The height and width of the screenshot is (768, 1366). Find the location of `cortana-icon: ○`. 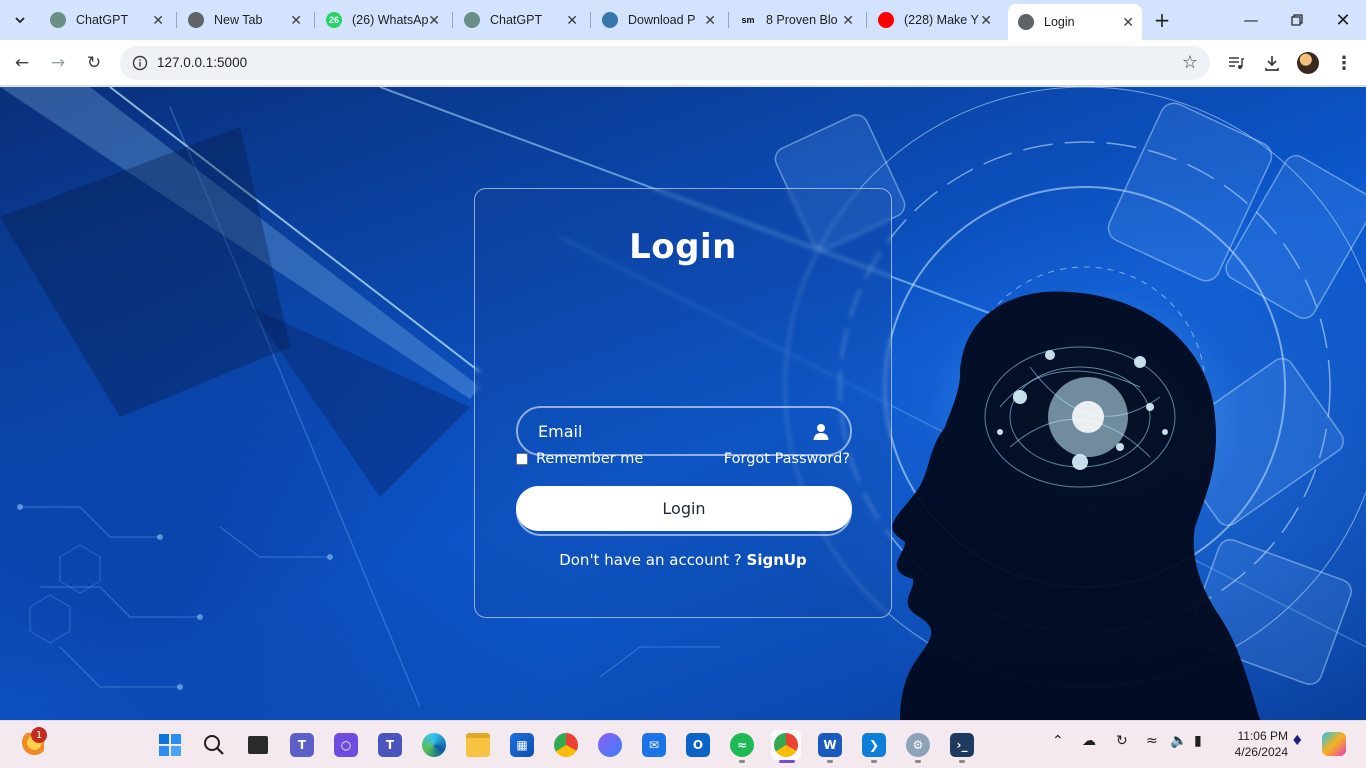

cortana-icon: ○ is located at coordinates (346, 745).